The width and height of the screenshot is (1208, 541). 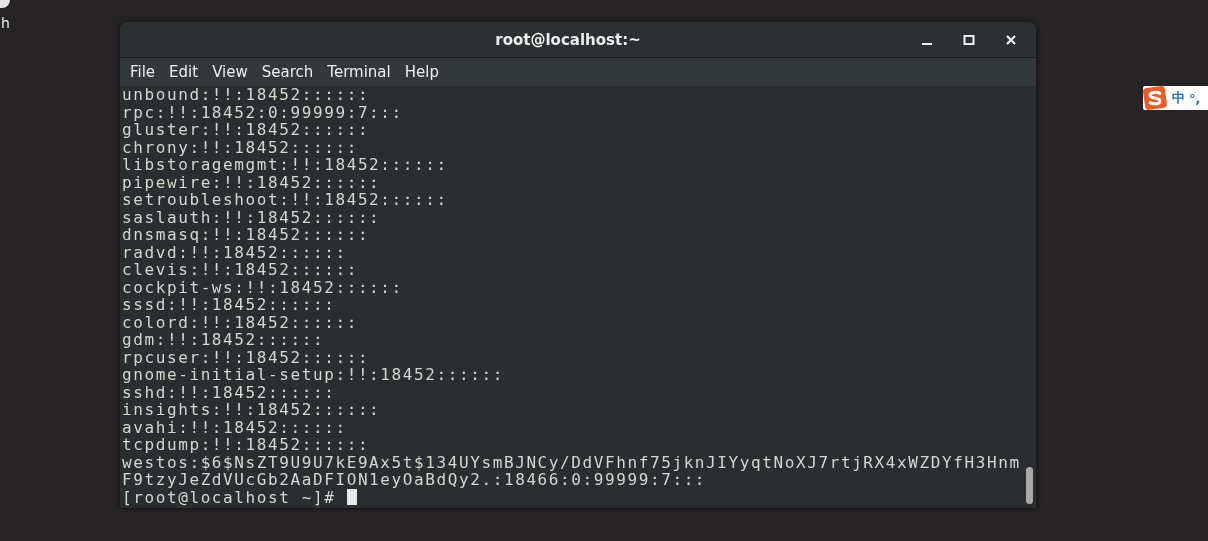 What do you see at coordinates (421, 72) in the screenshot?
I see `menu-item: Help` at bounding box center [421, 72].